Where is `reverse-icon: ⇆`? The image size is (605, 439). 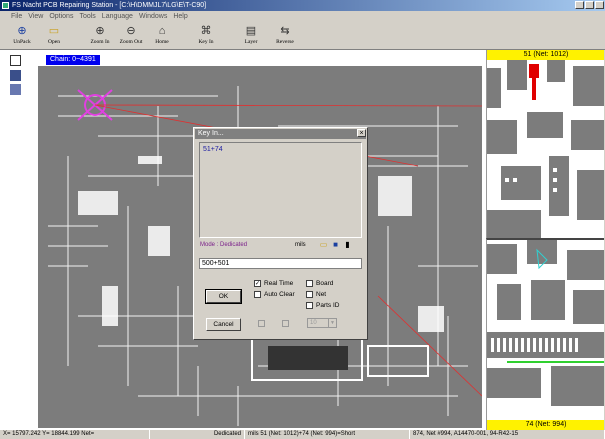
reverse-icon: ⇆ is located at coordinates (285, 31).